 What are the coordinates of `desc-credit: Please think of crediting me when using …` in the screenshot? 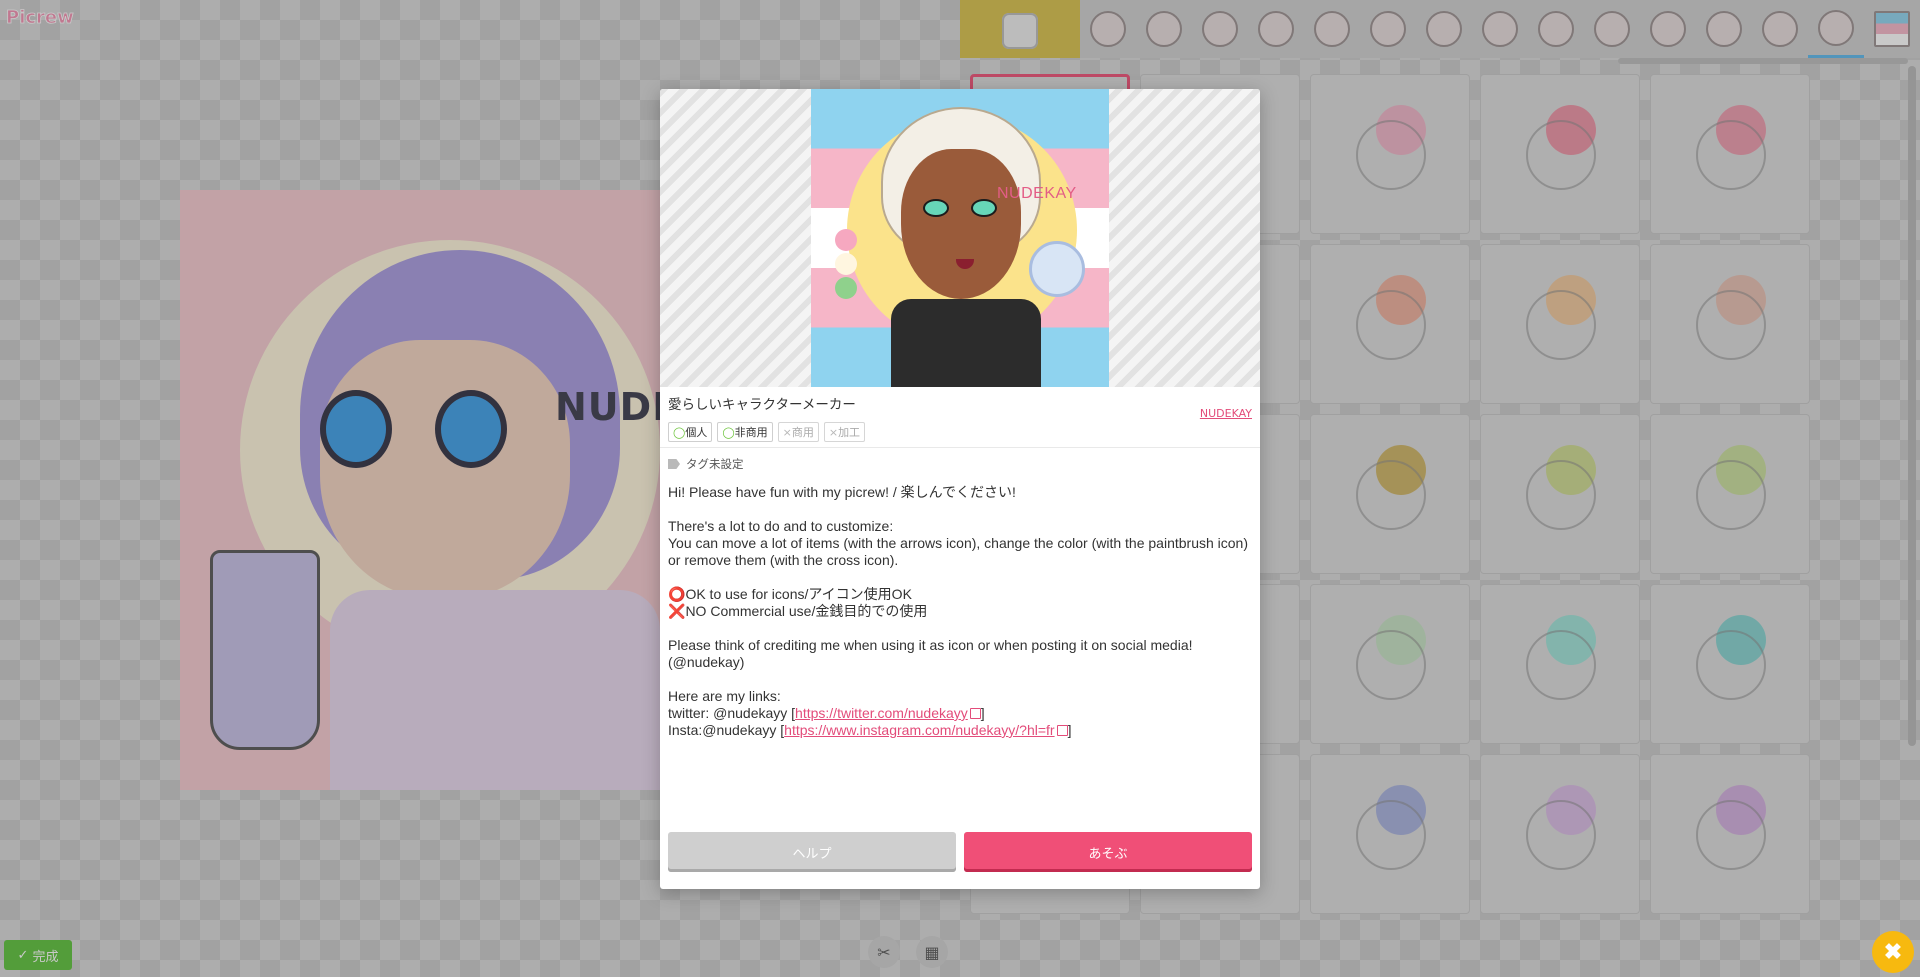 It's located at (930, 653).